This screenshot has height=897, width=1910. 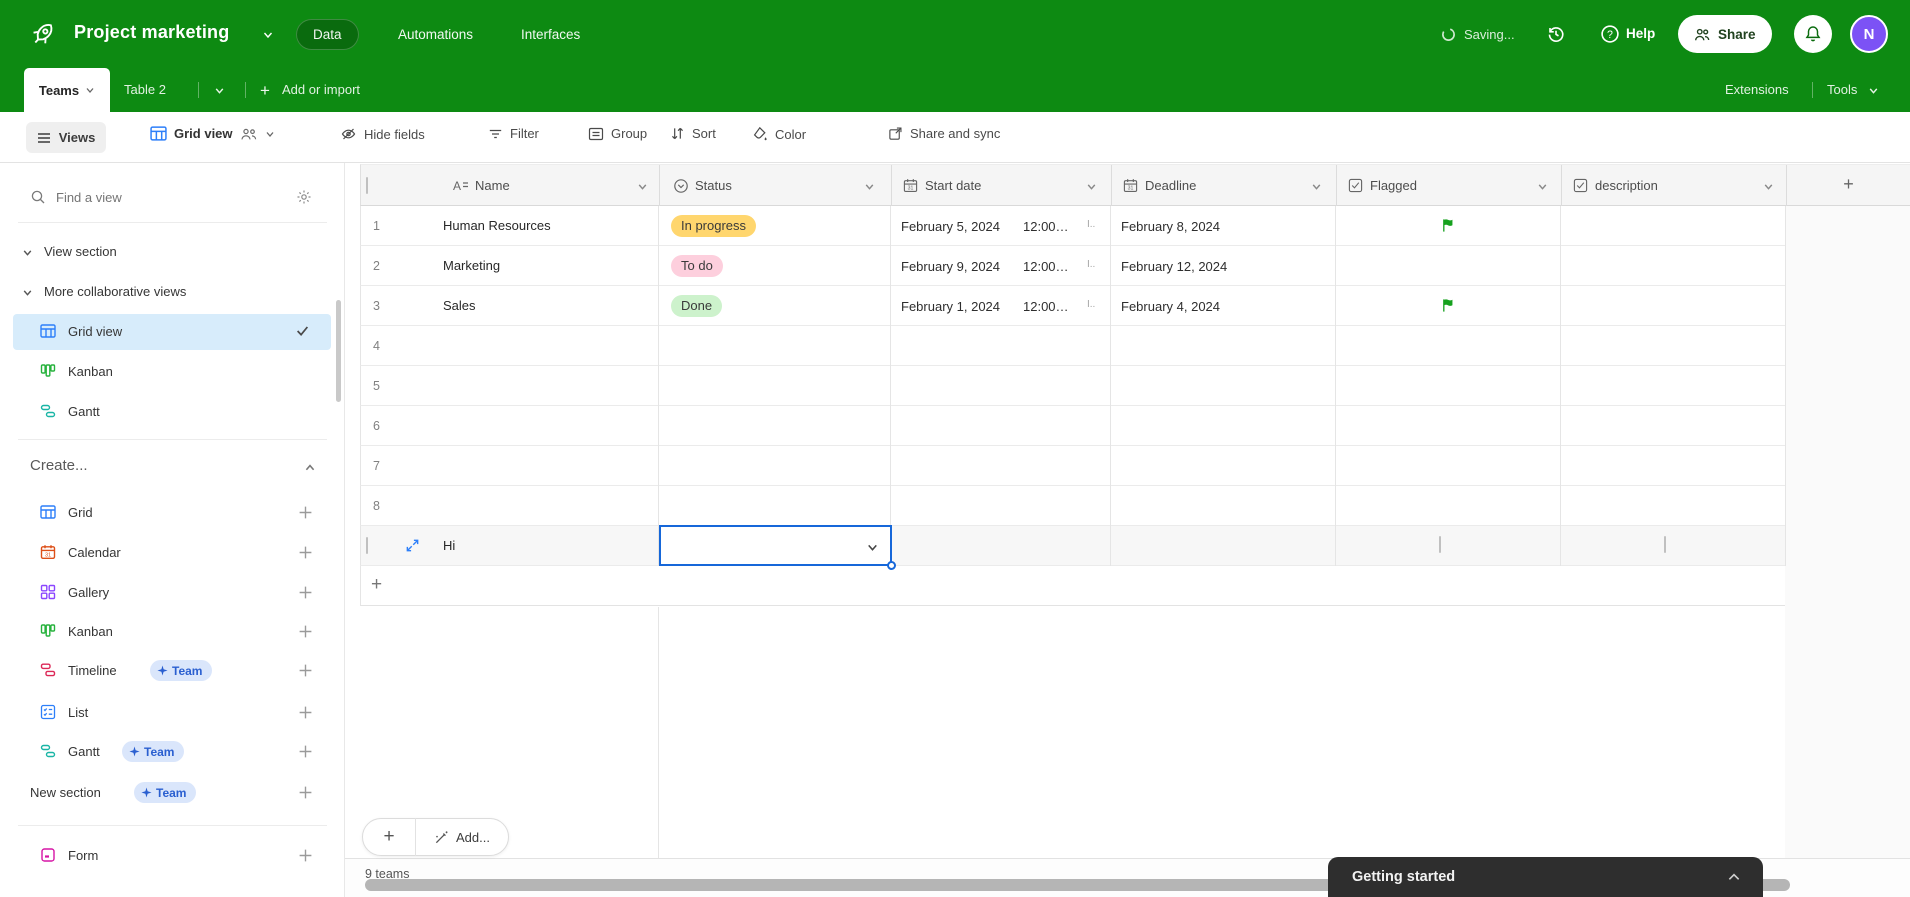 What do you see at coordinates (168, 197) in the screenshot?
I see `view-search-input` at bounding box center [168, 197].